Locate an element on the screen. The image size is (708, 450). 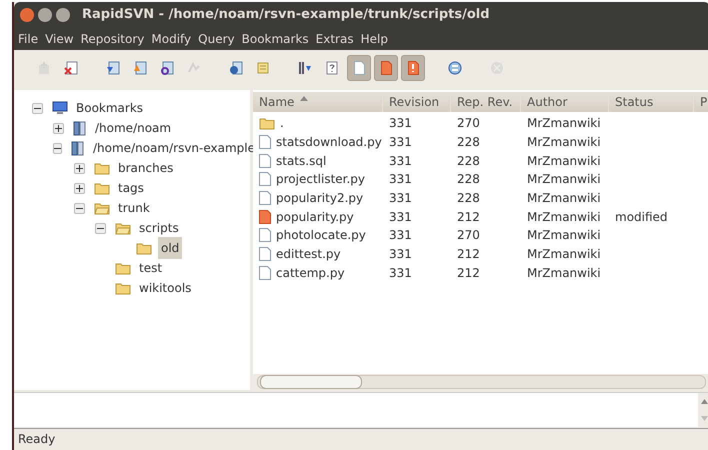
tree-item: test is located at coordinates (150, 268).